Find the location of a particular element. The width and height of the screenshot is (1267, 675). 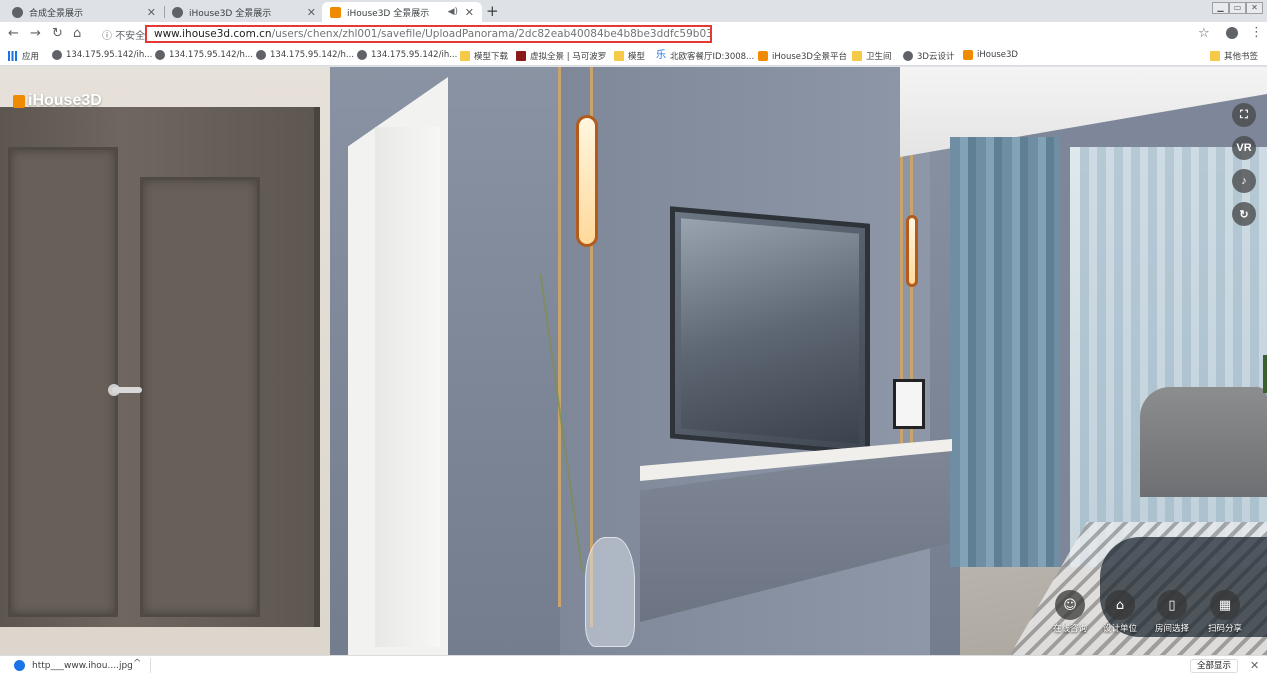

glass-vase is located at coordinates (610, 592).